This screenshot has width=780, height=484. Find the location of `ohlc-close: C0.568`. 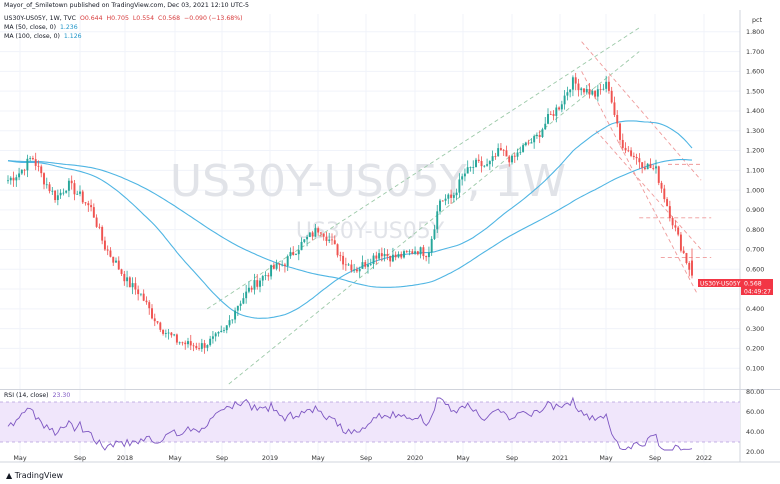

ohlc-close: C0.568 is located at coordinates (169, 18).